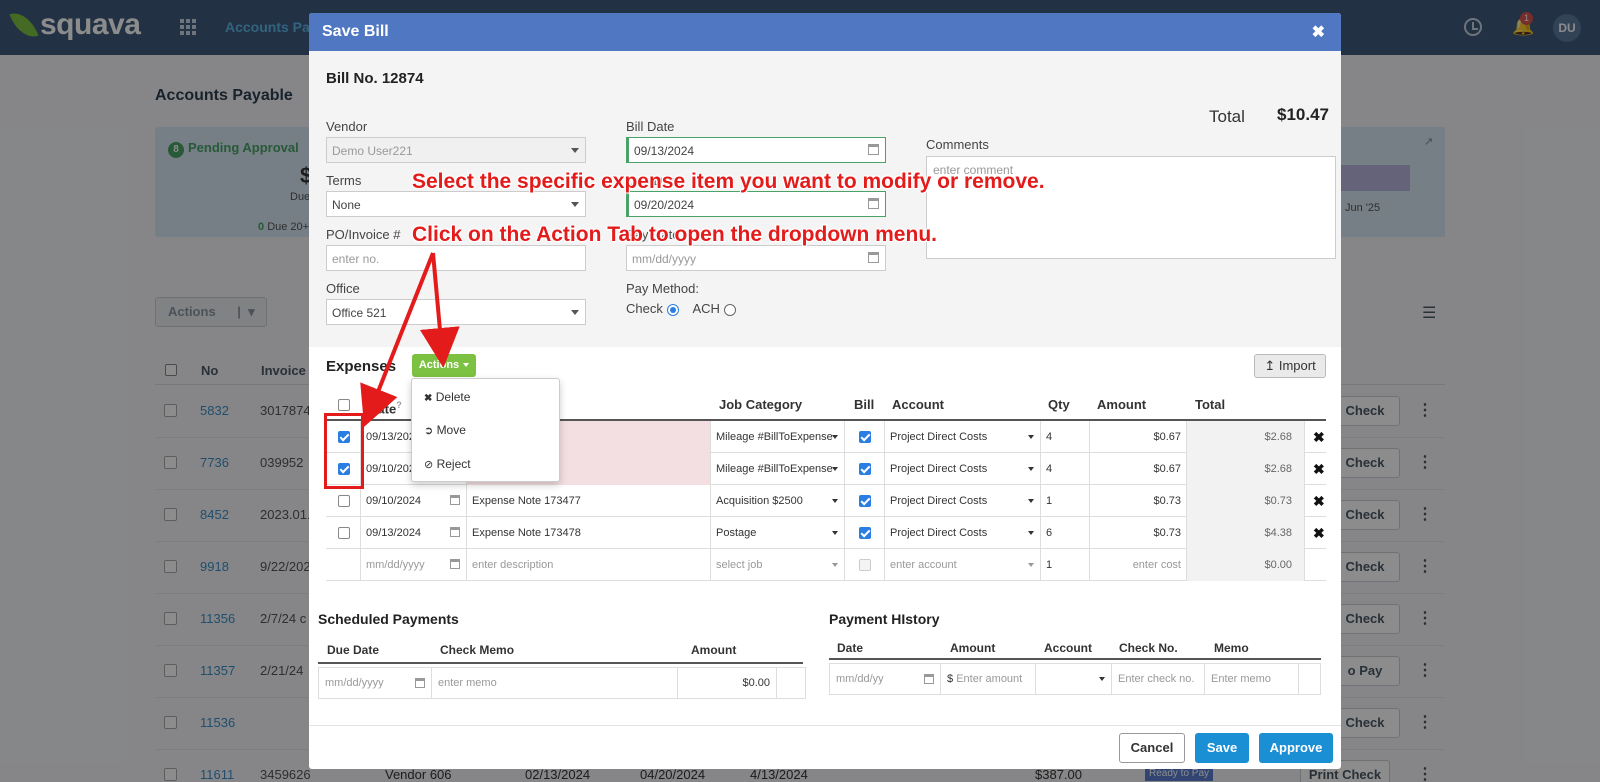 This screenshot has width=1600, height=782. I want to click on arrow-to-actions, so click(439, 310).